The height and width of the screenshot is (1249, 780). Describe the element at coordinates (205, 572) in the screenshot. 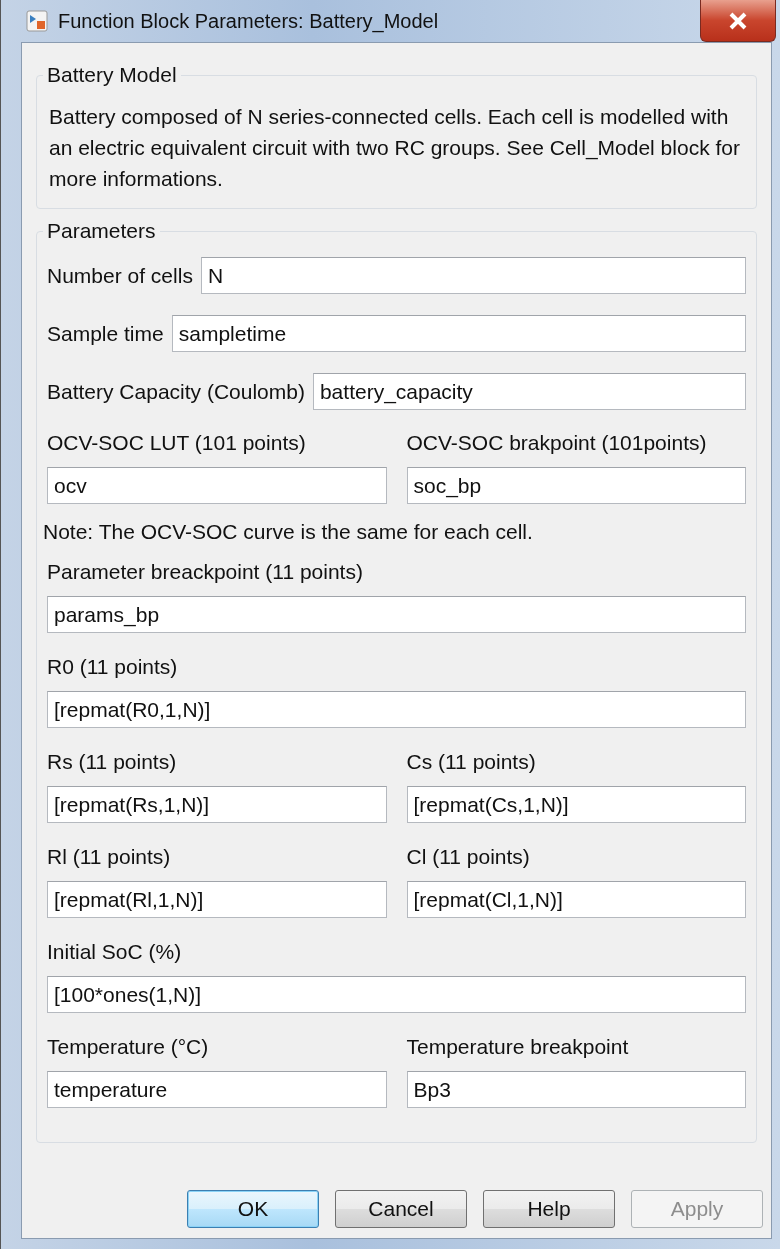

I see `field-label: Parameter breackpoint (11 points)` at that location.